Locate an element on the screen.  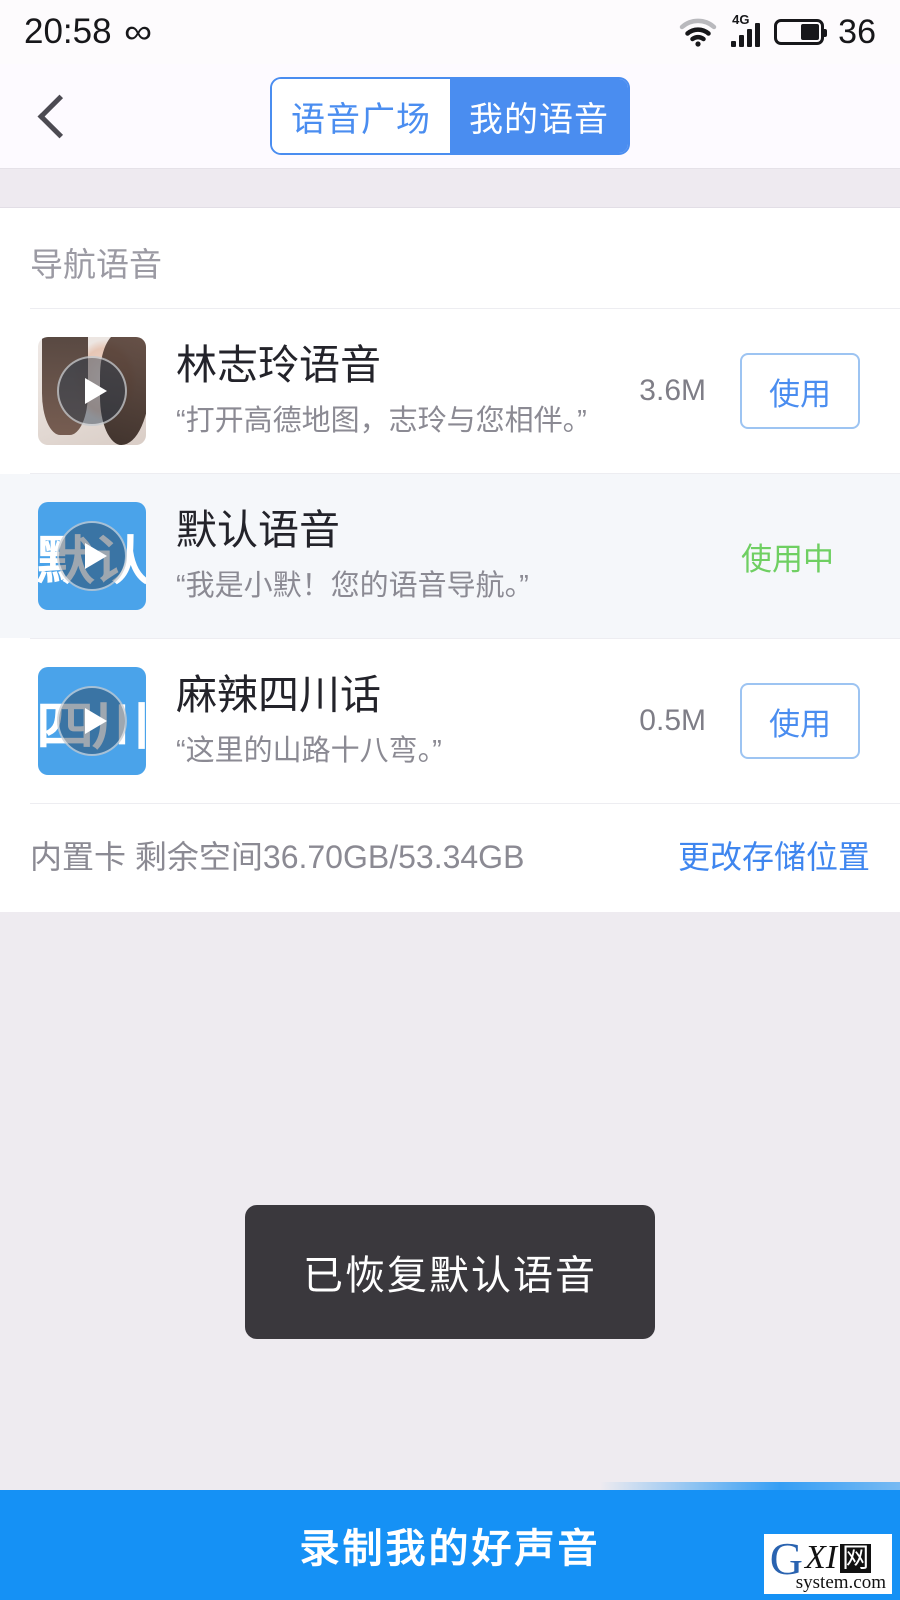
voice-row-actions: 3.6M 使用 is located at coordinates (755, 391).